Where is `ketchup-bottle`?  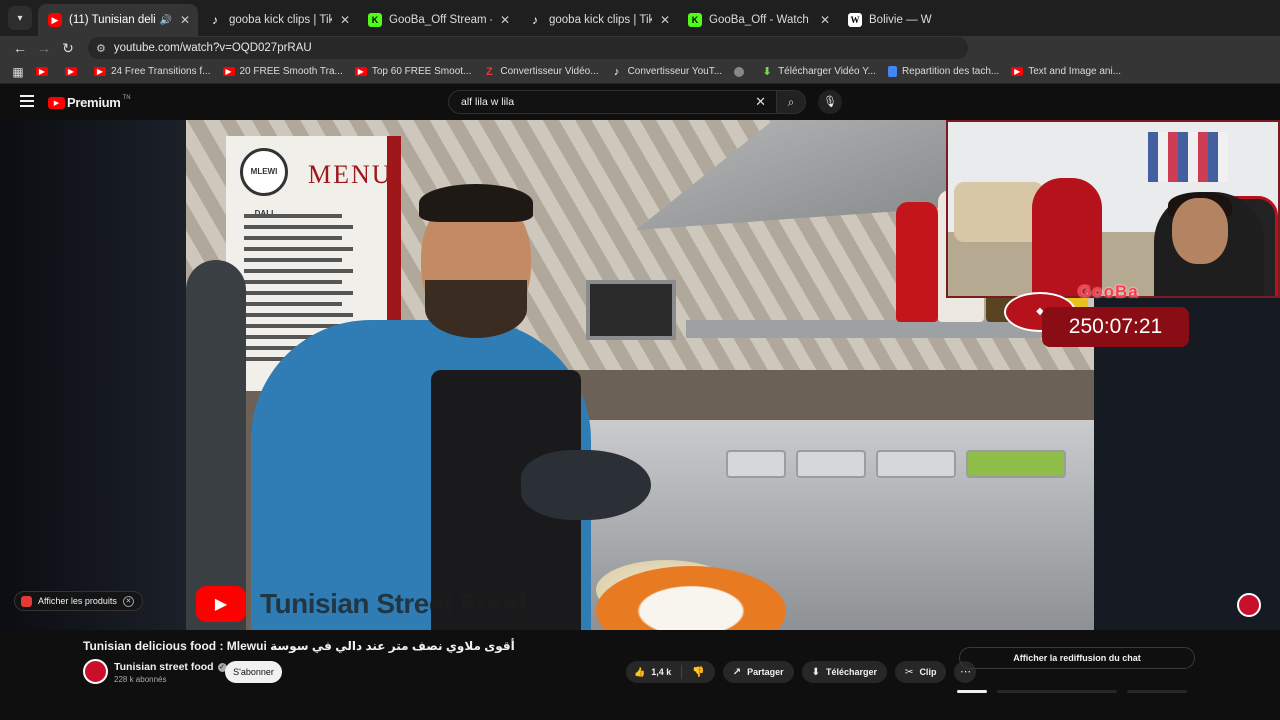 ketchup-bottle is located at coordinates (917, 262).